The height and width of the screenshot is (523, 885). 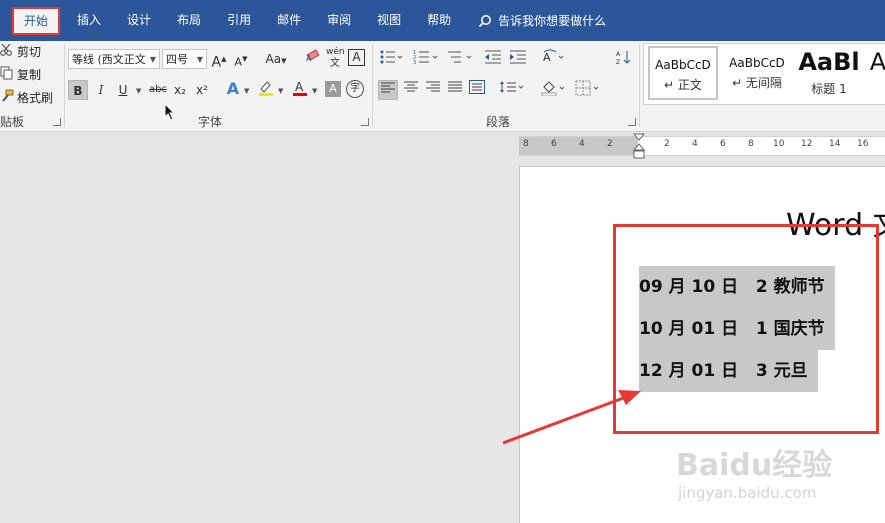 What do you see at coordinates (829, 73) in the screenshot?
I see `style-heading-1: AaBl 标题 1` at bounding box center [829, 73].